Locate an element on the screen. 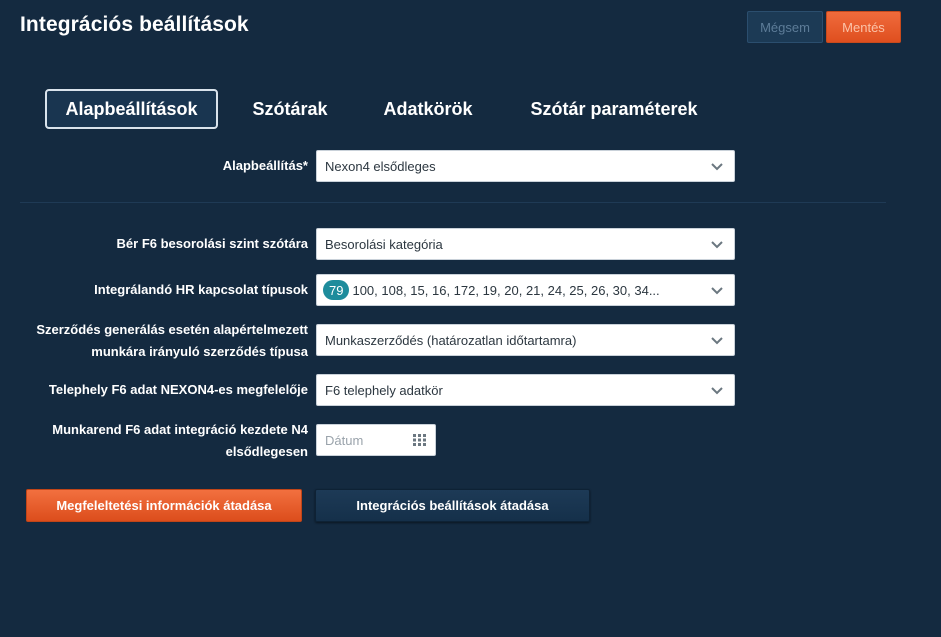 This screenshot has height=637, width=941. date-placeholder: Dátum is located at coordinates (344, 440).